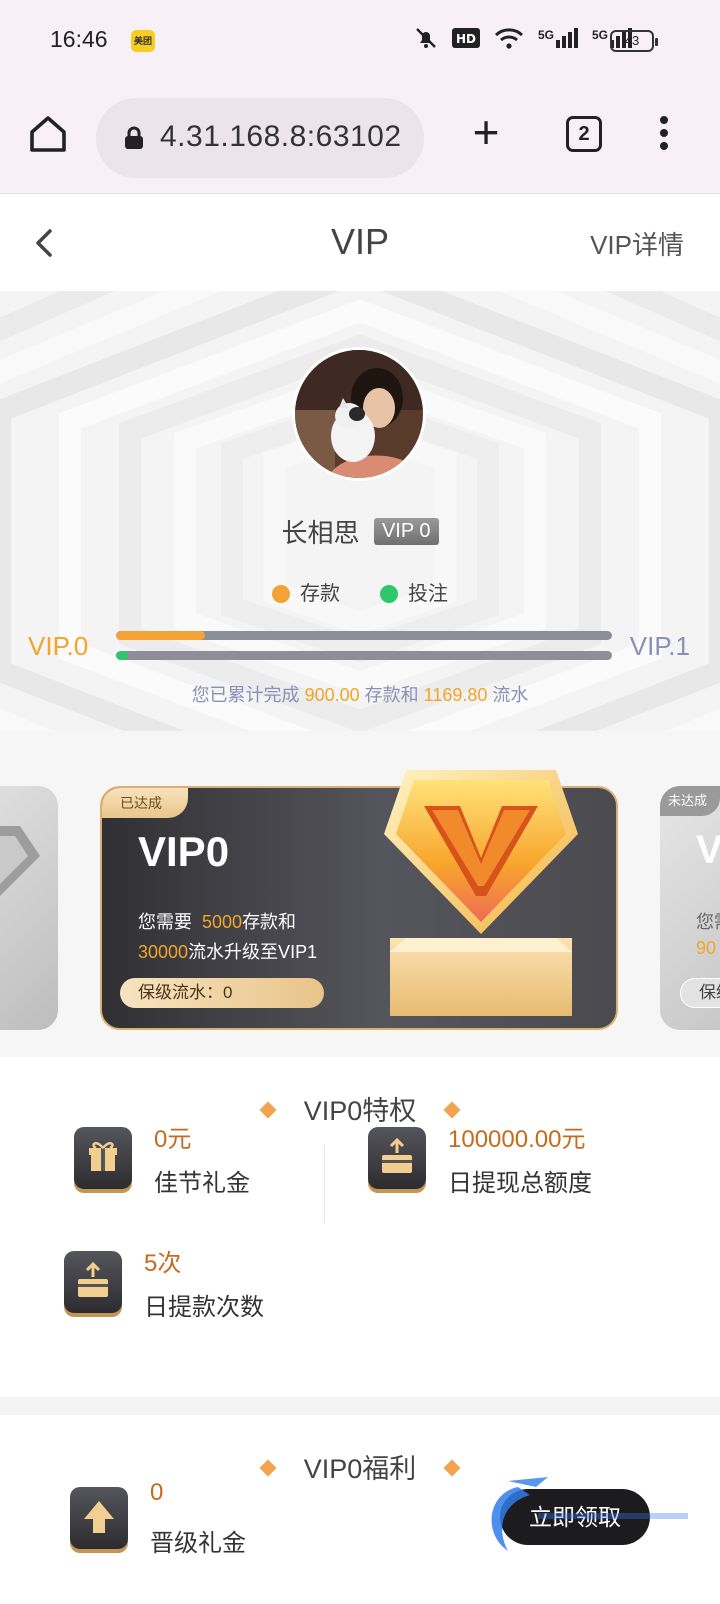  I want to click on benefits-title: VIP0福利, so click(360, 1466).